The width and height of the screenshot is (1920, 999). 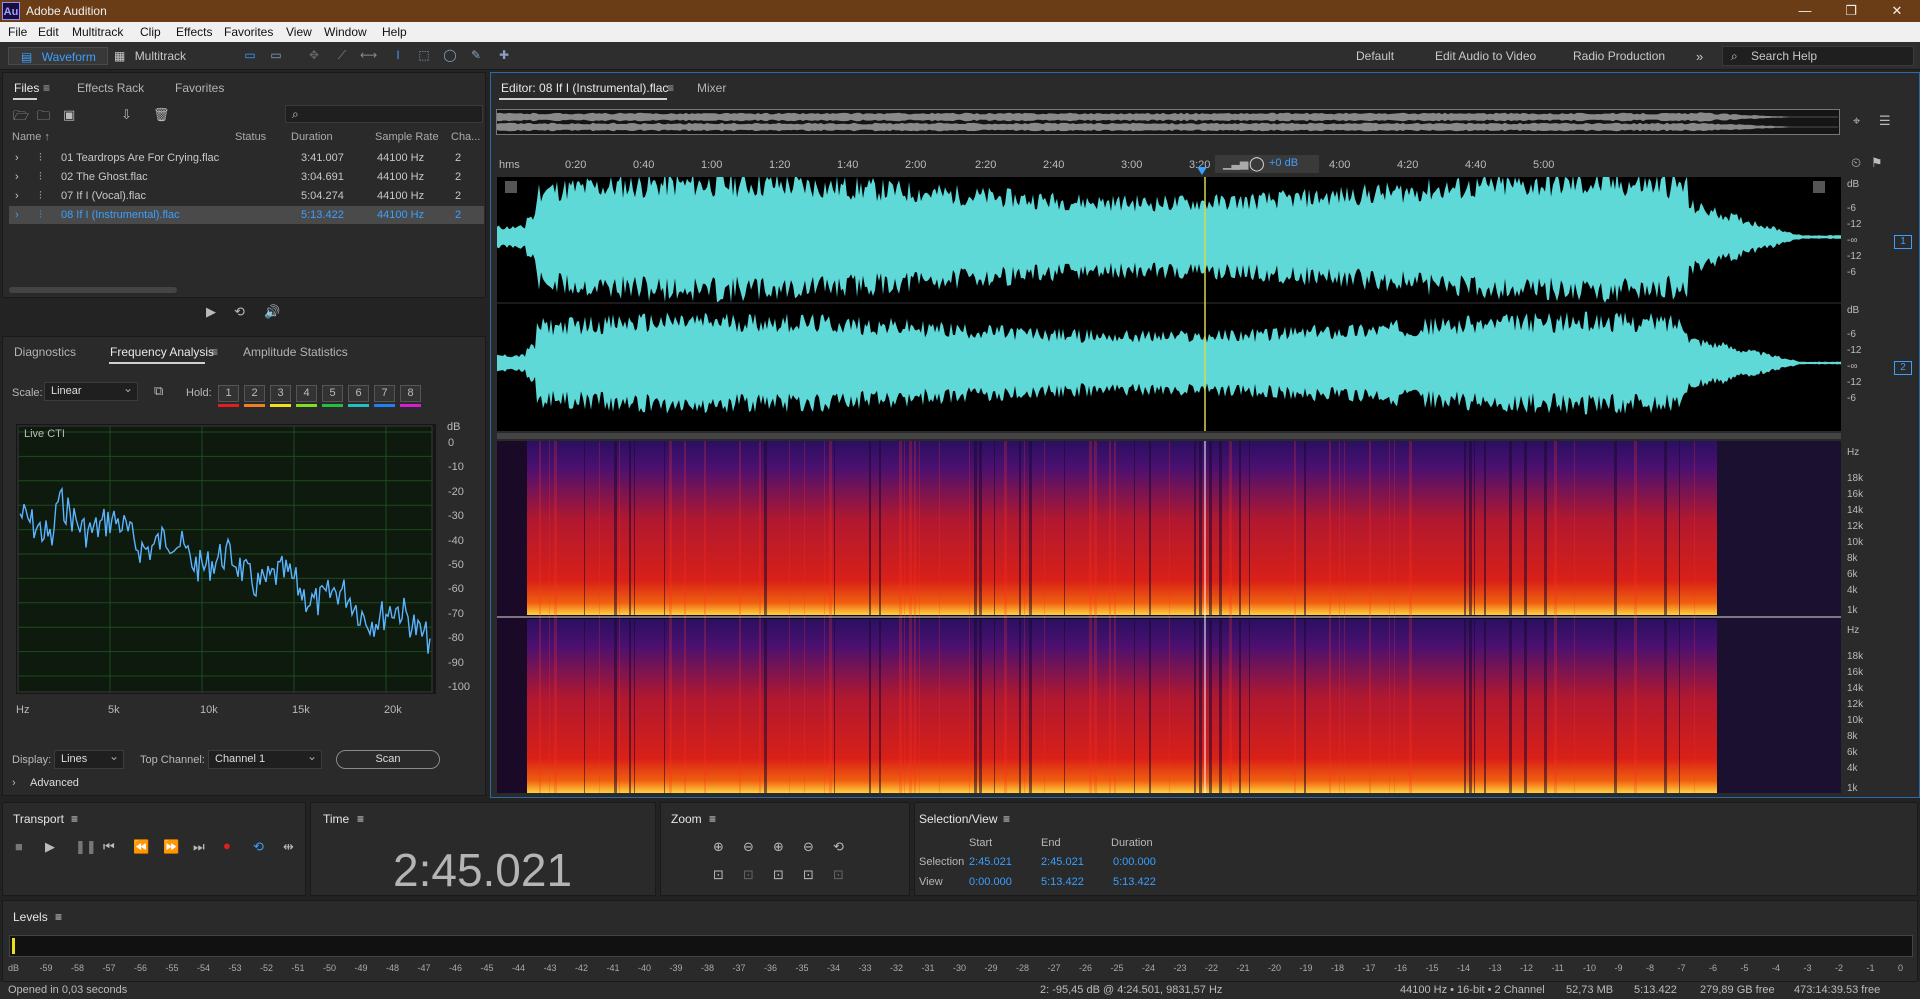 What do you see at coordinates (227, 845) in the screenshot?
I see `record-icon: ●` at bounding box center [227, 845].